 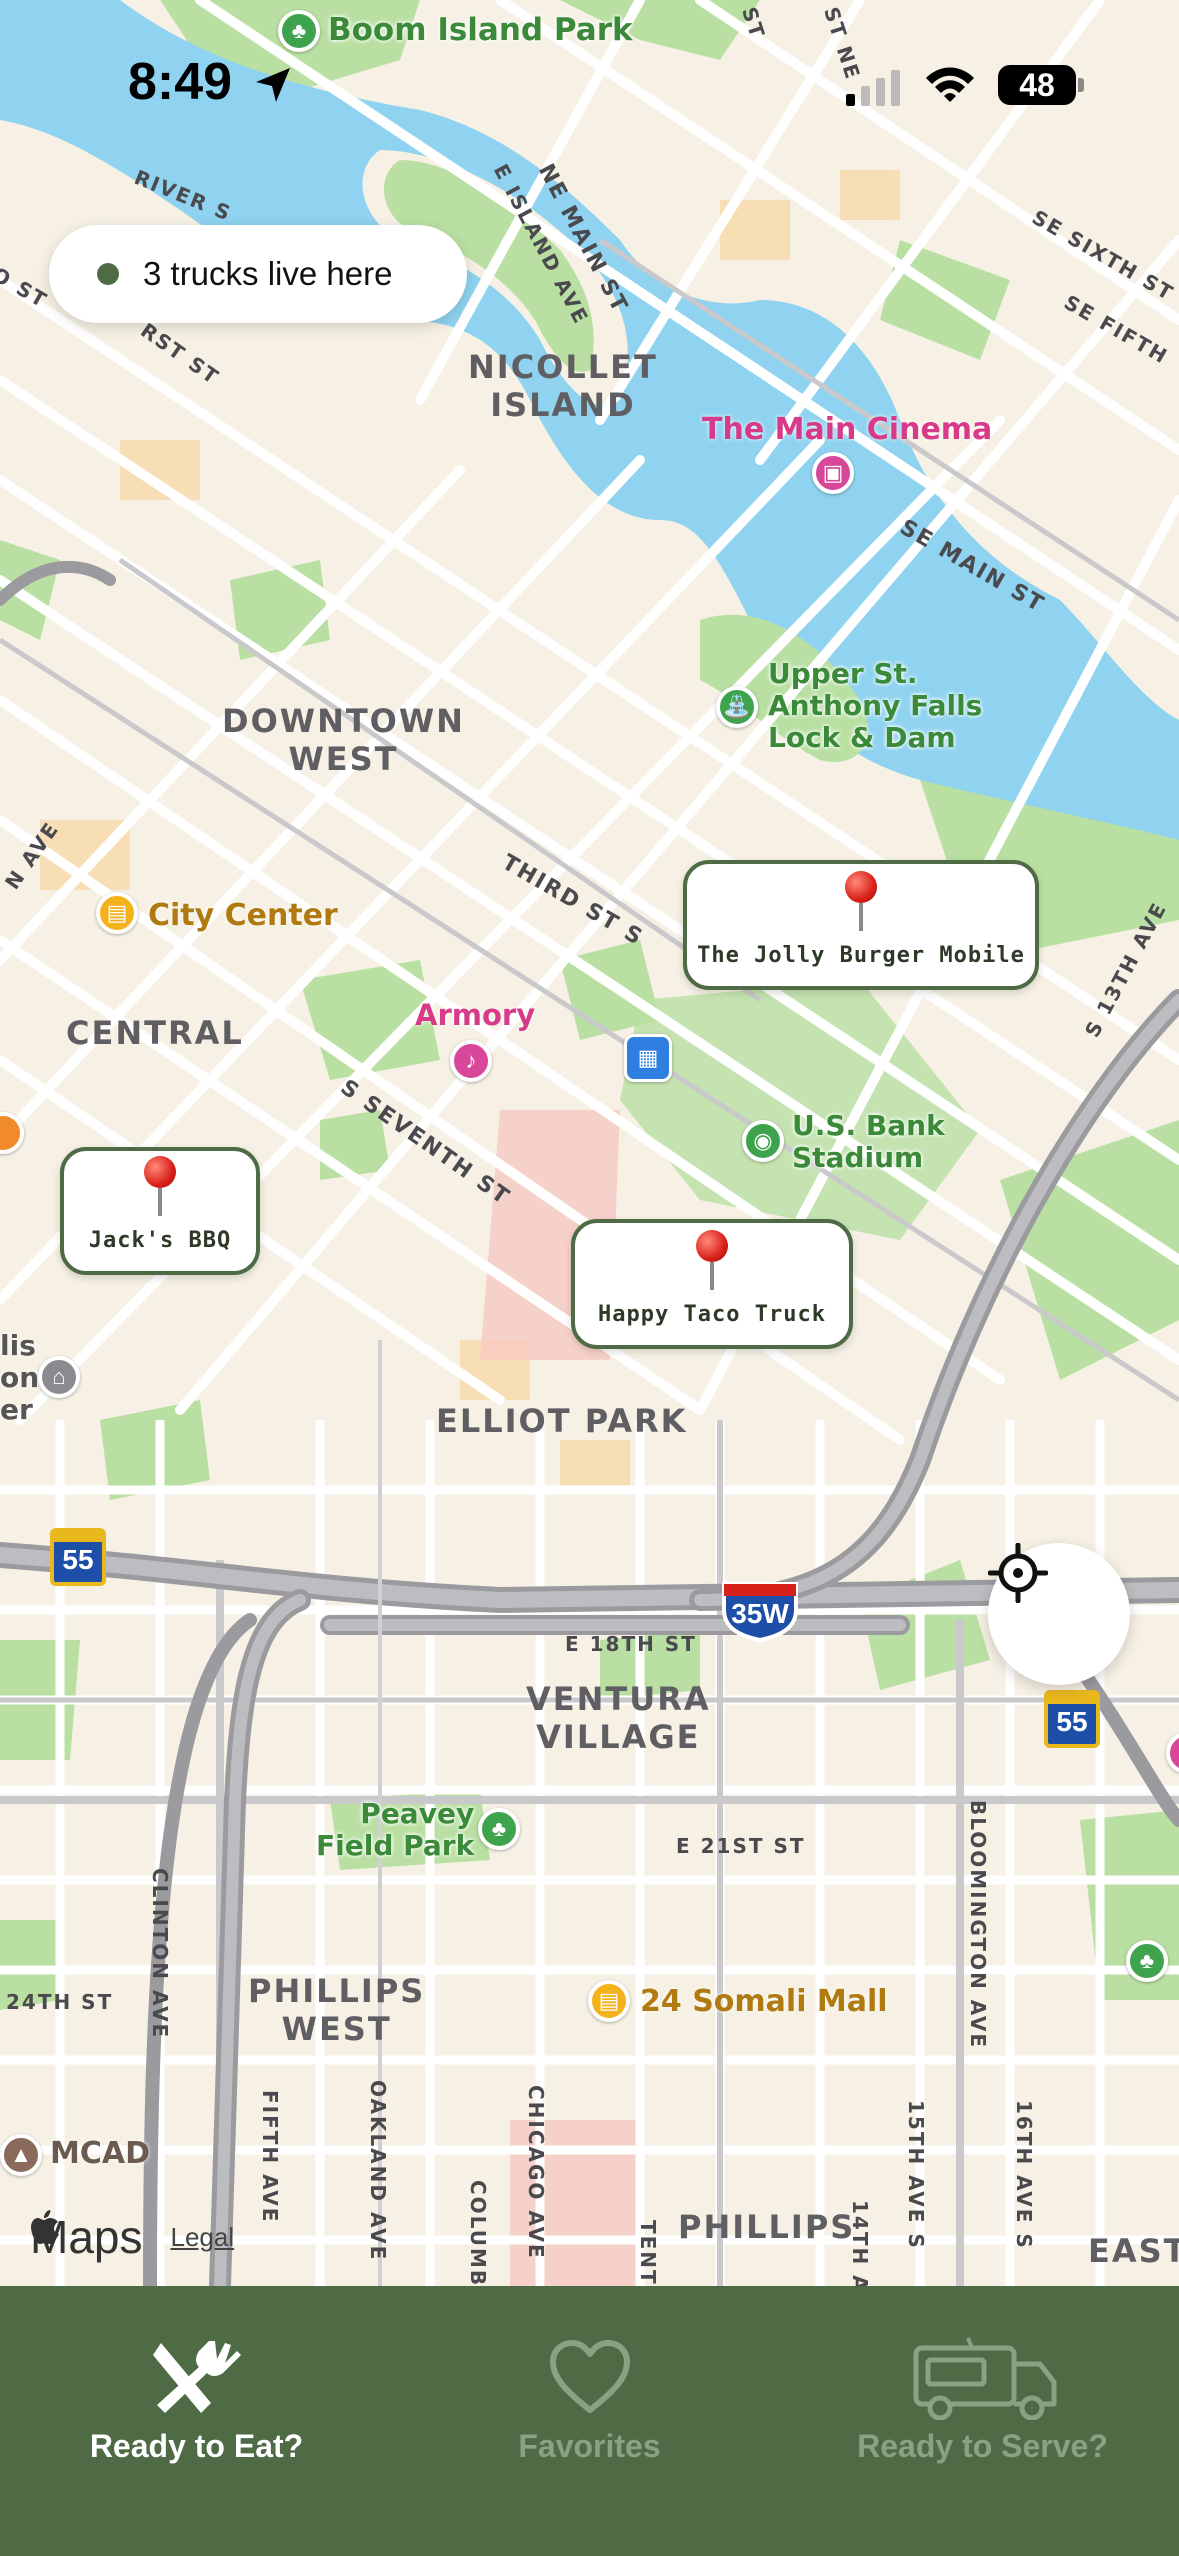 I want to click on district-label: DOWNTOWN WEST, so click(x=343, y=740).